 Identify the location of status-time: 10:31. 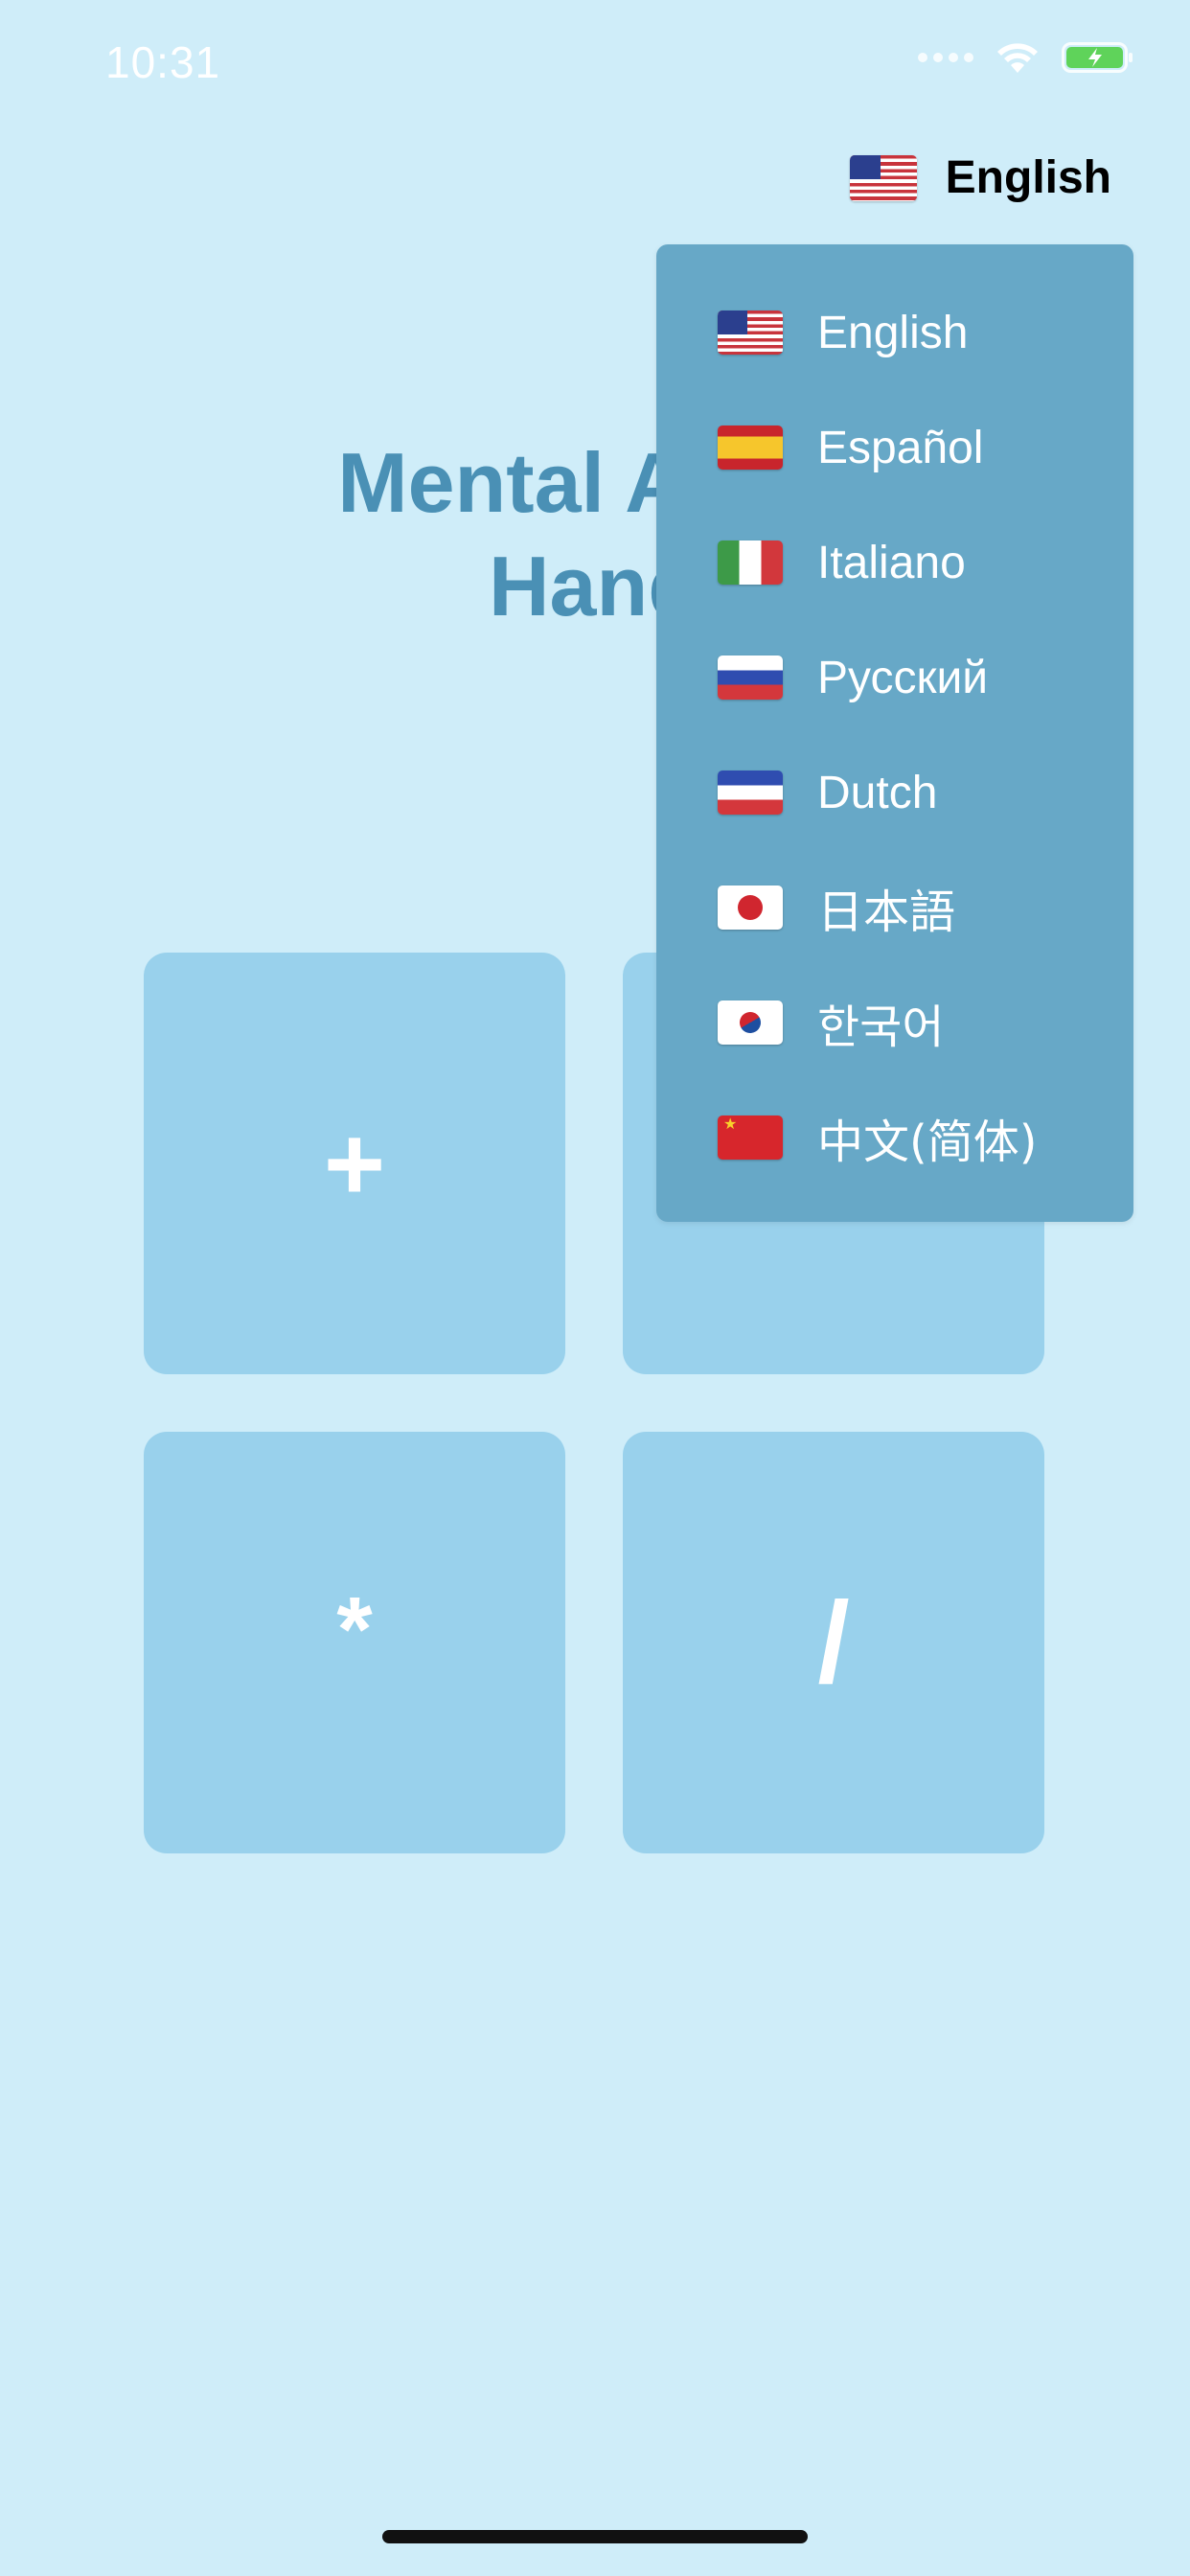
(163, 62).